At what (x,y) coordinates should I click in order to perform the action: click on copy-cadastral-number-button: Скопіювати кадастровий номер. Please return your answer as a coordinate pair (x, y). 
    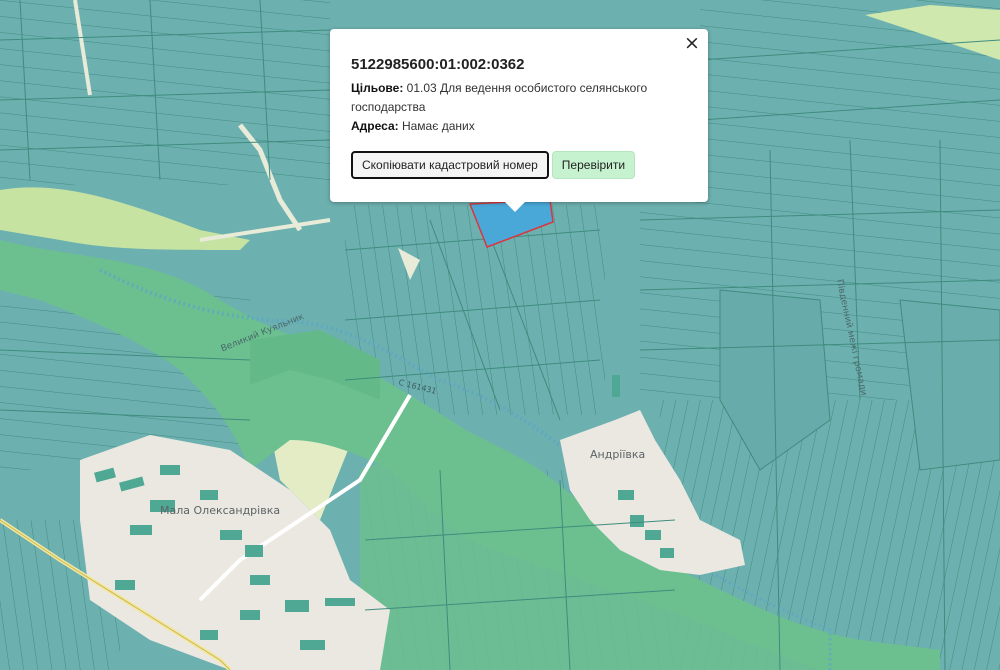
    Looking at the image, I should click on (450, 165).